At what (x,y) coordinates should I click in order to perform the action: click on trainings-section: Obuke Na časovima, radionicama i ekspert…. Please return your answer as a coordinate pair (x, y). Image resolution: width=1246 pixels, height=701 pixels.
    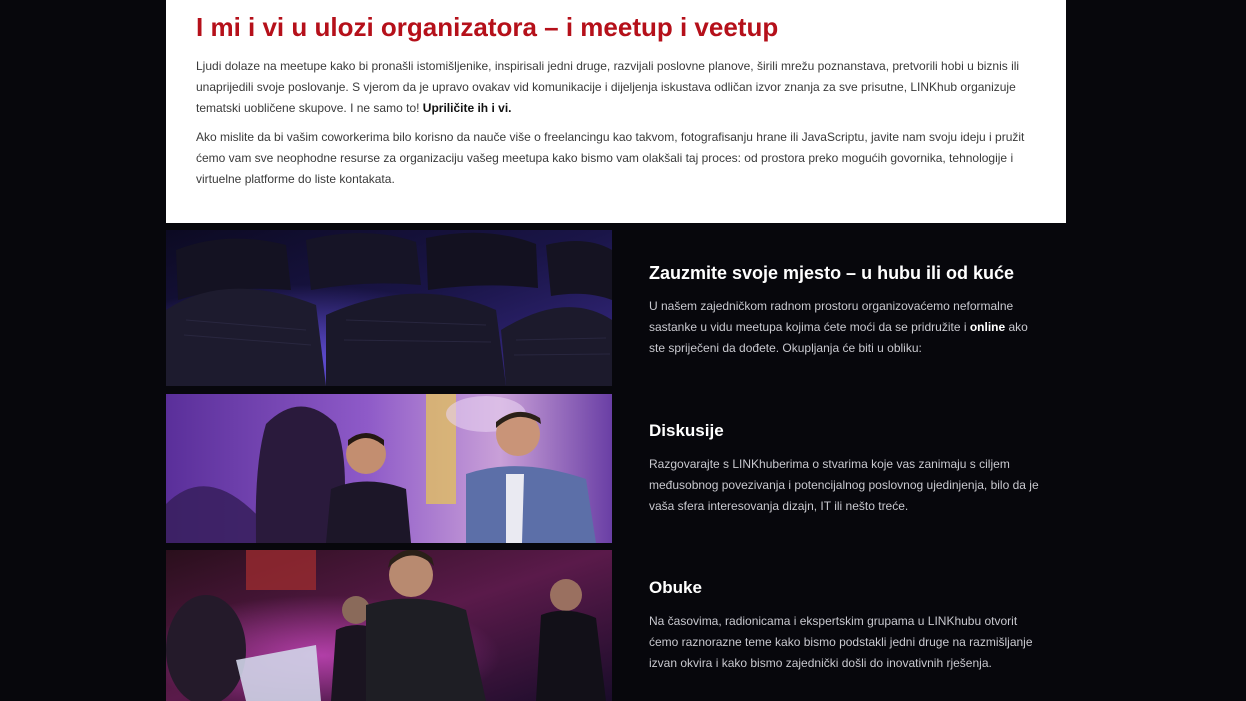
    Looking at the image, I should click on (844, 625).